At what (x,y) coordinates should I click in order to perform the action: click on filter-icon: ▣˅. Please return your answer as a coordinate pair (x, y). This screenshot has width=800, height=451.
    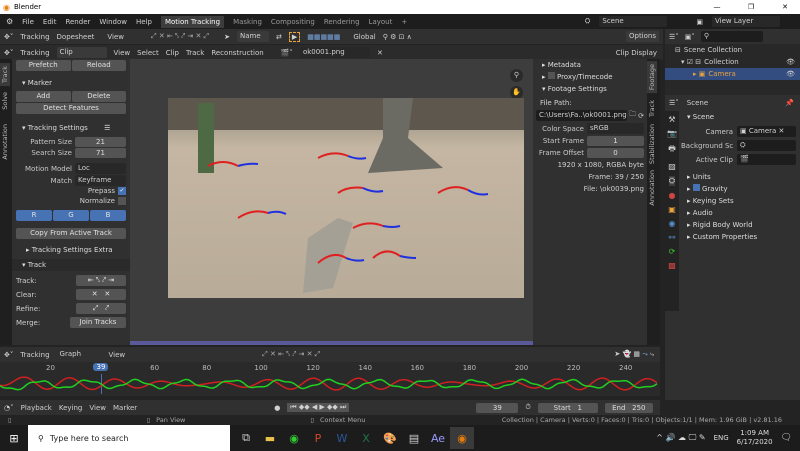
    Looking at the image, I should click on (690, 37).